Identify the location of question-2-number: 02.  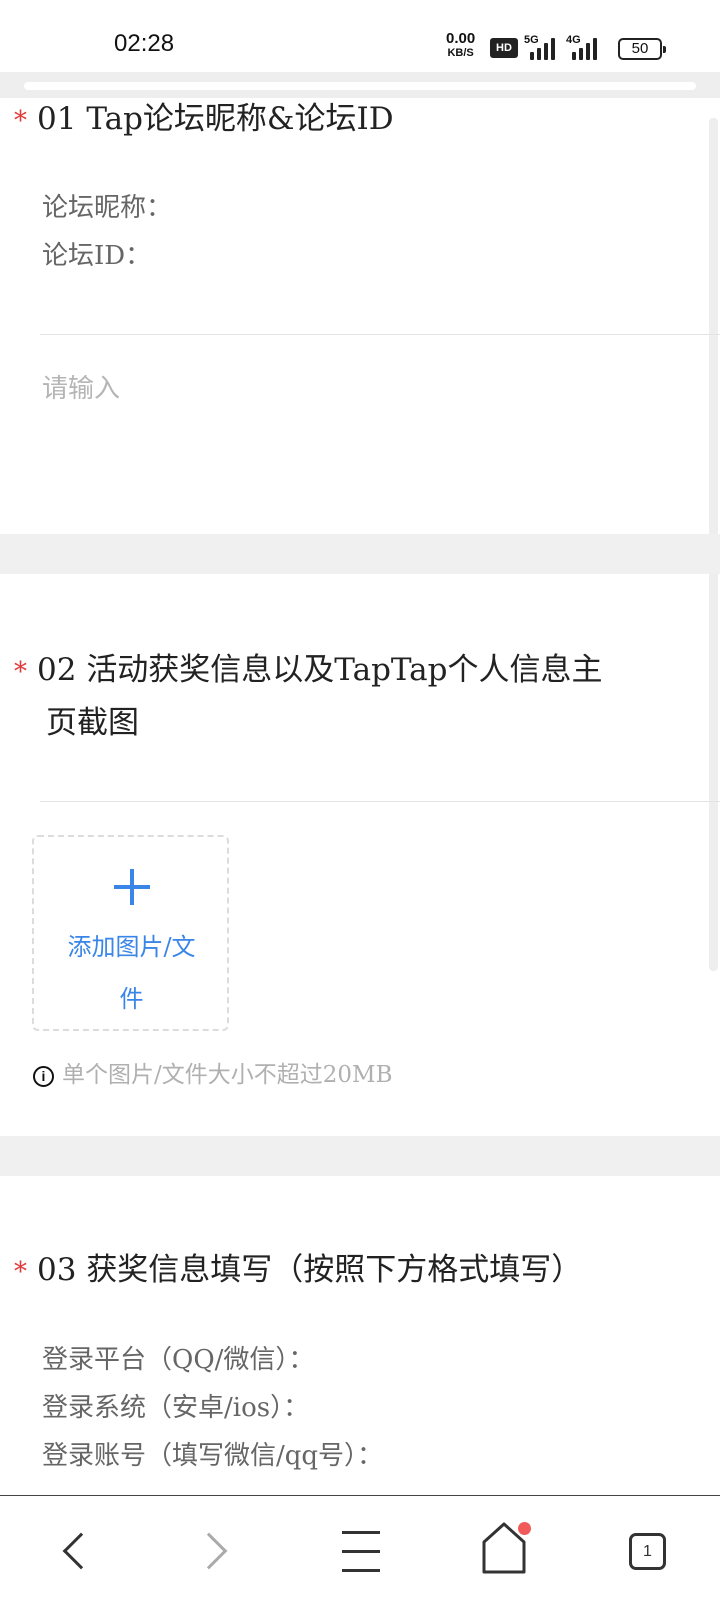
(57, 670).